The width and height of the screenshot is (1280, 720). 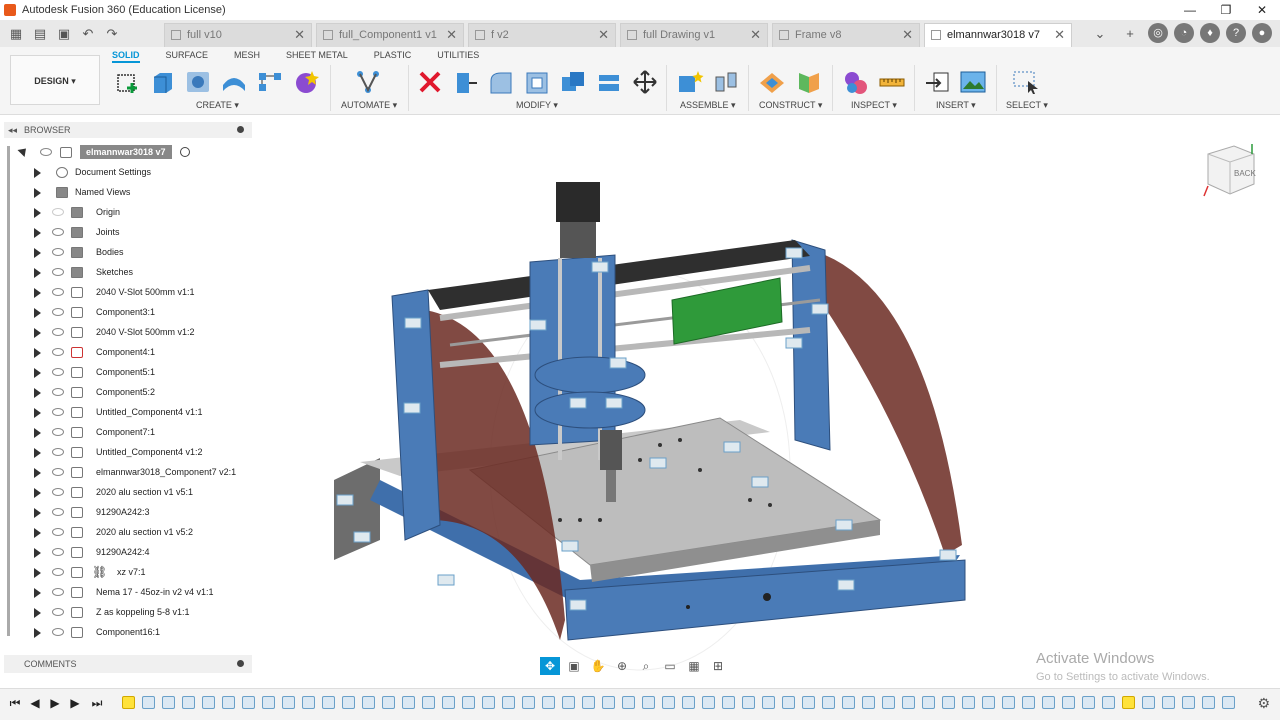 I want to click on save-icon: ▣, so click(x=64, y=34).